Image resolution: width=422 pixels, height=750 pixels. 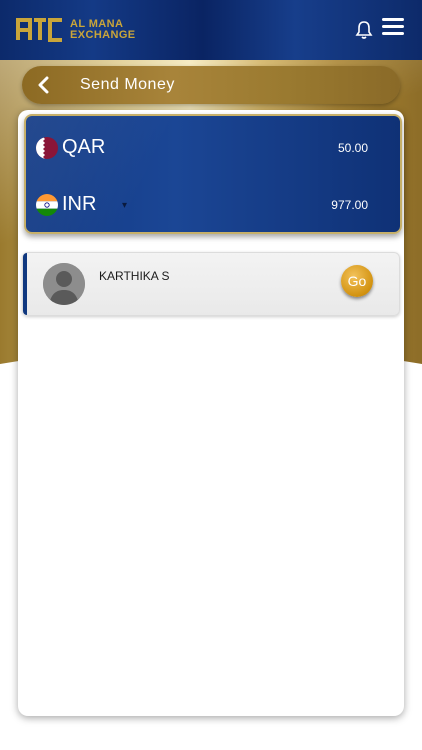 I want to click on to-amount: 977.00, so click(x=349, y=205).